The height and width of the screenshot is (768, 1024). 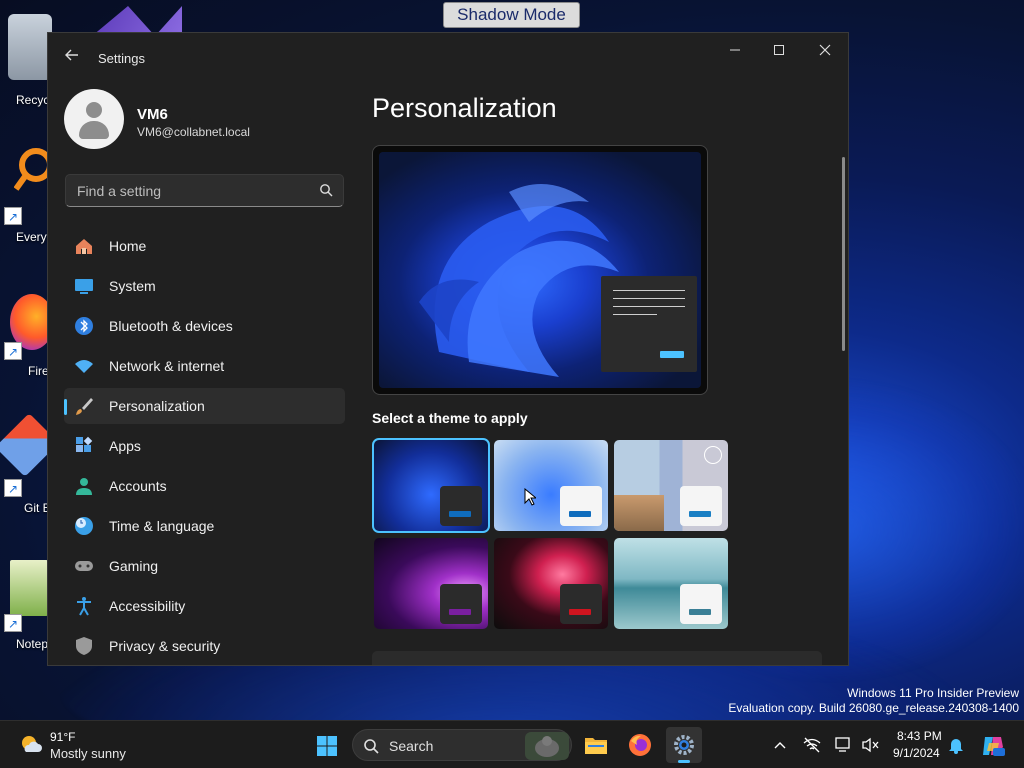 What do you see at coordinates (450, 418) in the screenshot?
I see `theme-section-heading: Select a theme to apply` at bounding box center [450, 418].